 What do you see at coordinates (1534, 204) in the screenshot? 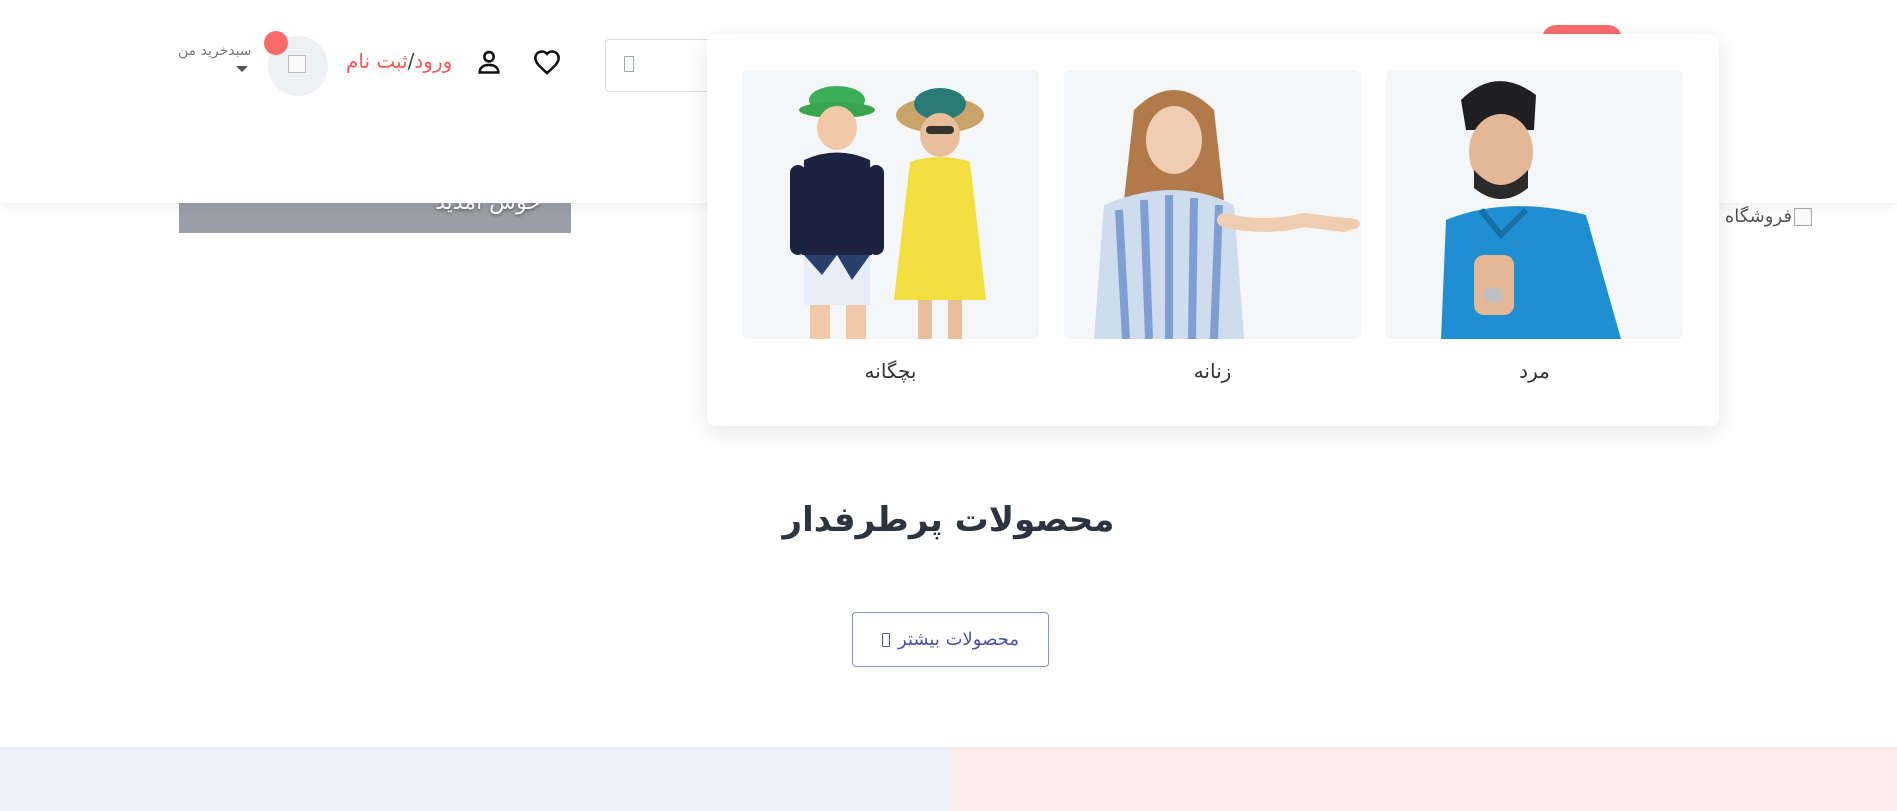
I see `category-men-image` at bounding box center [1534, 204].